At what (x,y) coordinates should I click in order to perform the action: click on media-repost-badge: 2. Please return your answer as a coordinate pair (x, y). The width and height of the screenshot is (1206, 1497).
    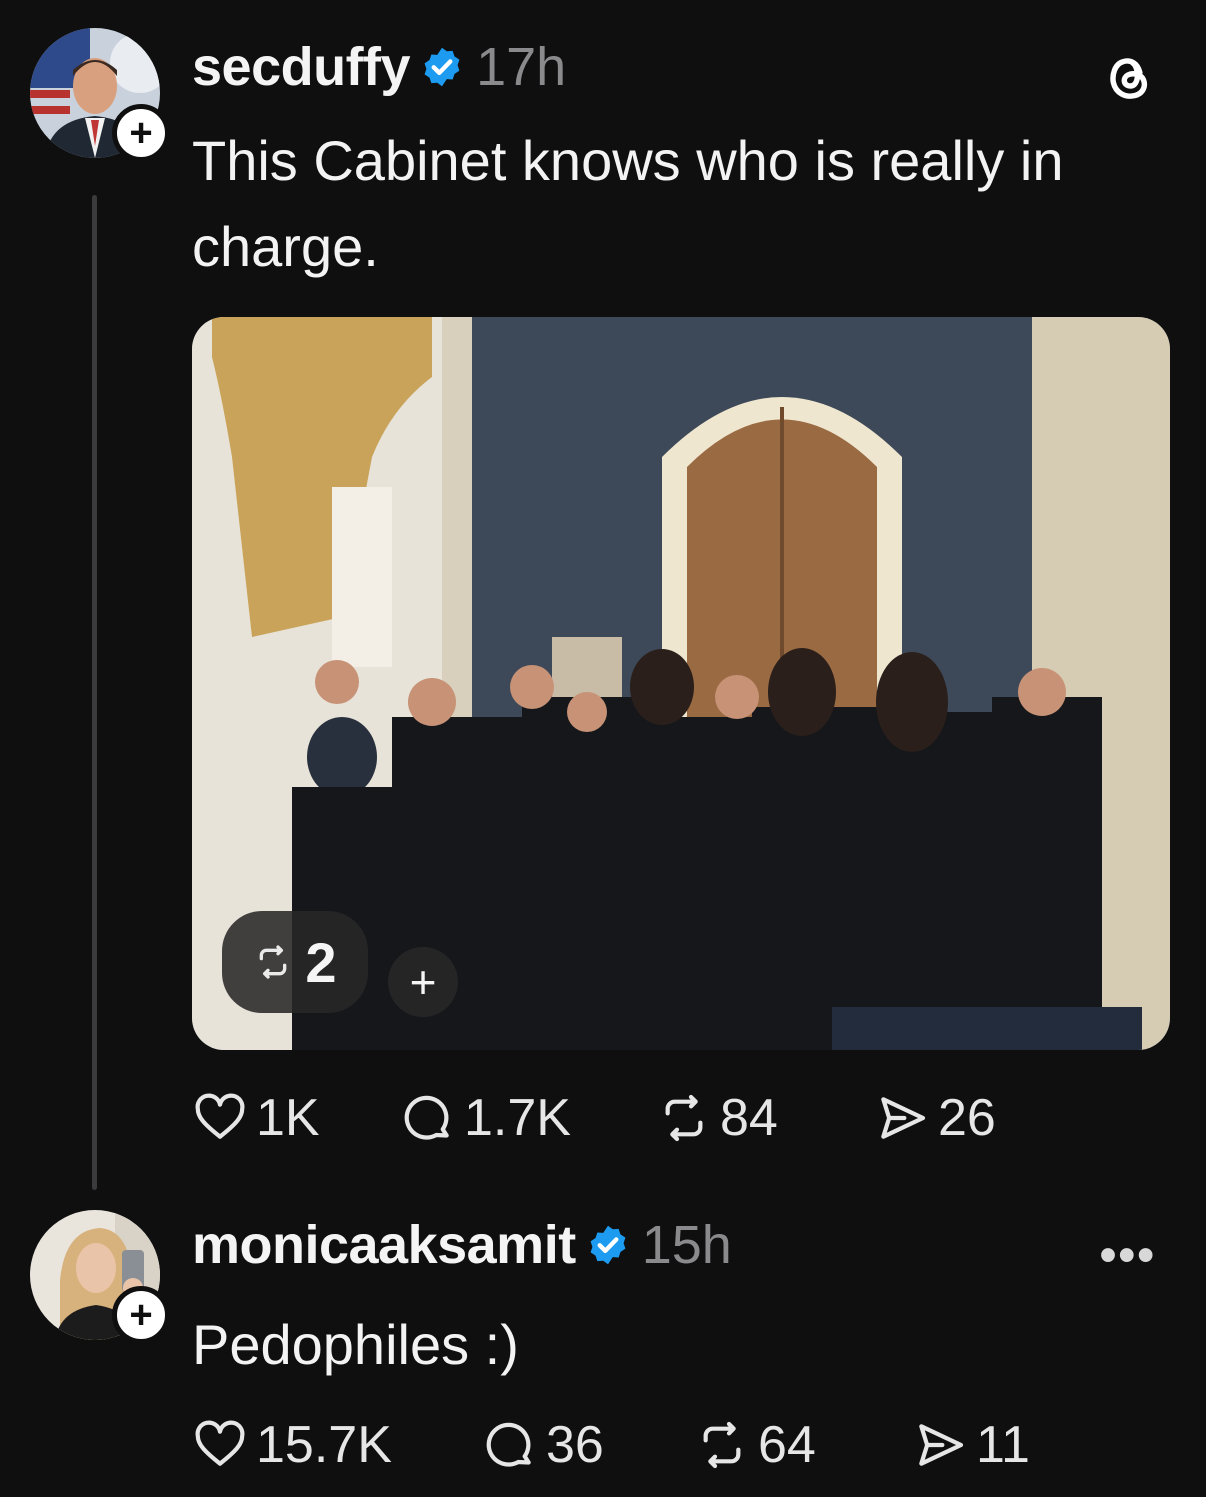
    Looking at the image, I should click on (295, 962).